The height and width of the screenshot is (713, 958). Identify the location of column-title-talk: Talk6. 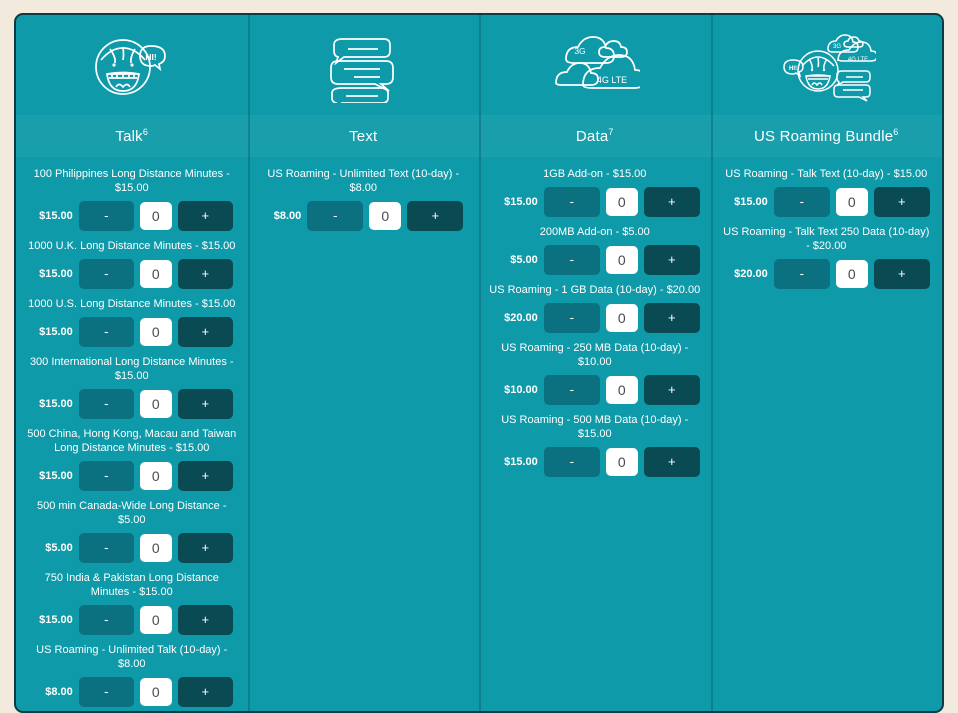
(131, 136).